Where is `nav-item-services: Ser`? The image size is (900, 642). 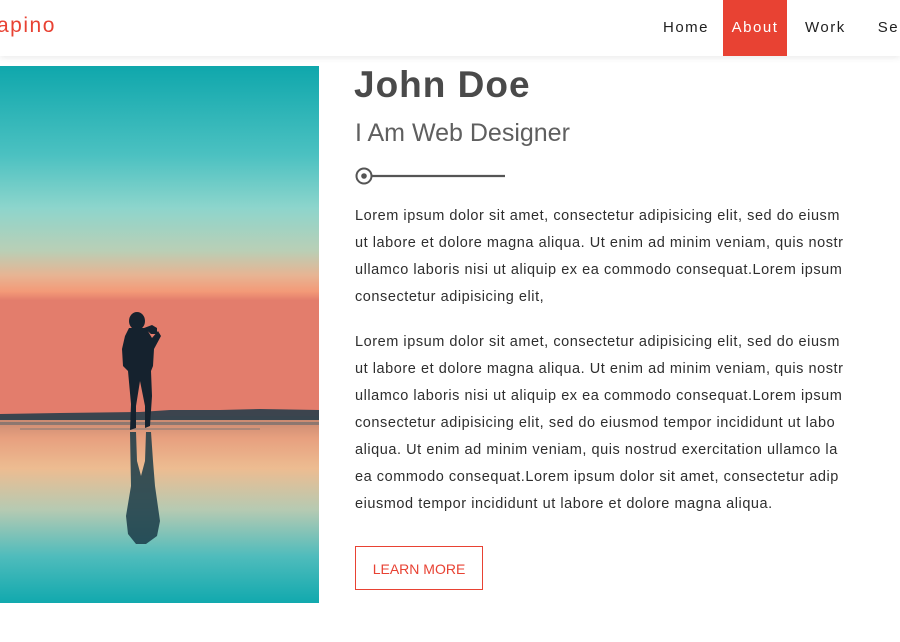
nav-item-services: Ser is located at coordinates (882, 28).